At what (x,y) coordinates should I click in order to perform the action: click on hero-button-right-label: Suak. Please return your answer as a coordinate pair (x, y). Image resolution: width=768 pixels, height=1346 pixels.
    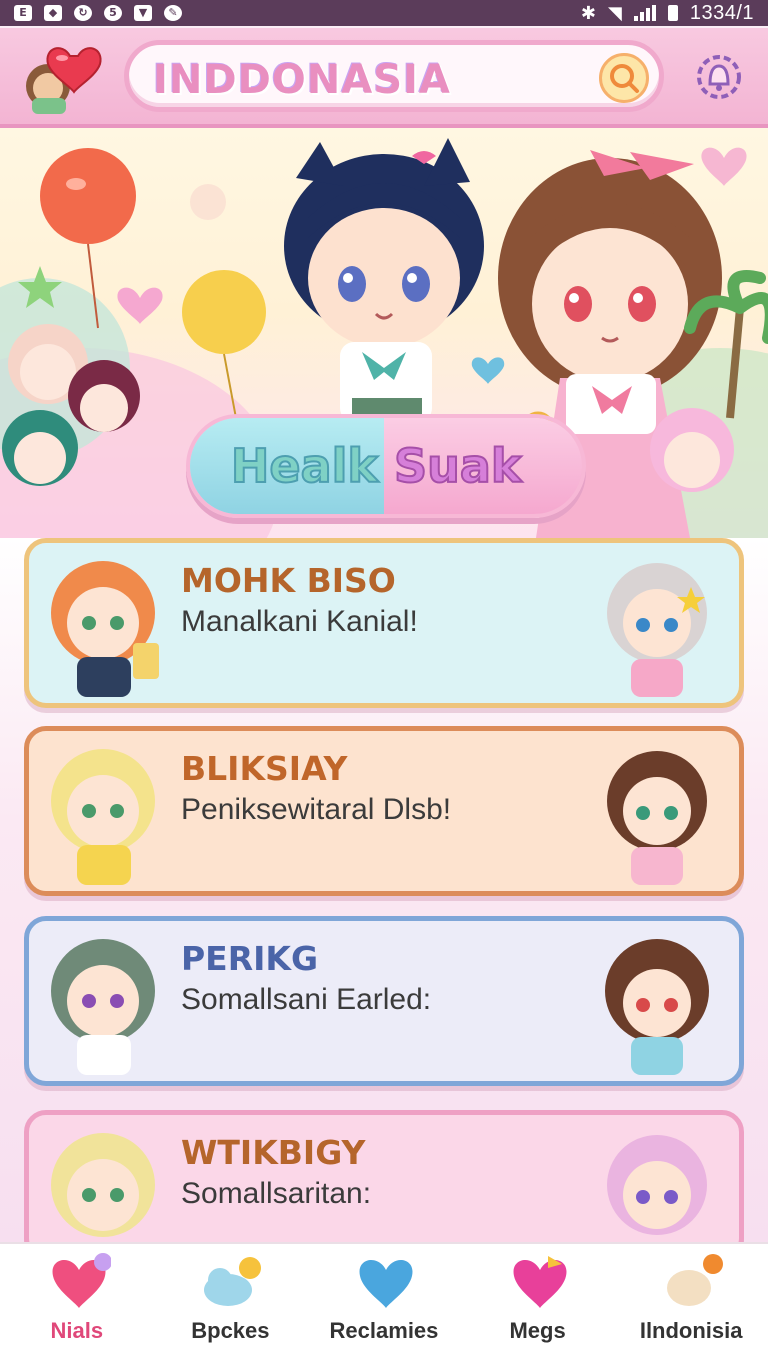
    Looking at the image, I should click on (458, 466).